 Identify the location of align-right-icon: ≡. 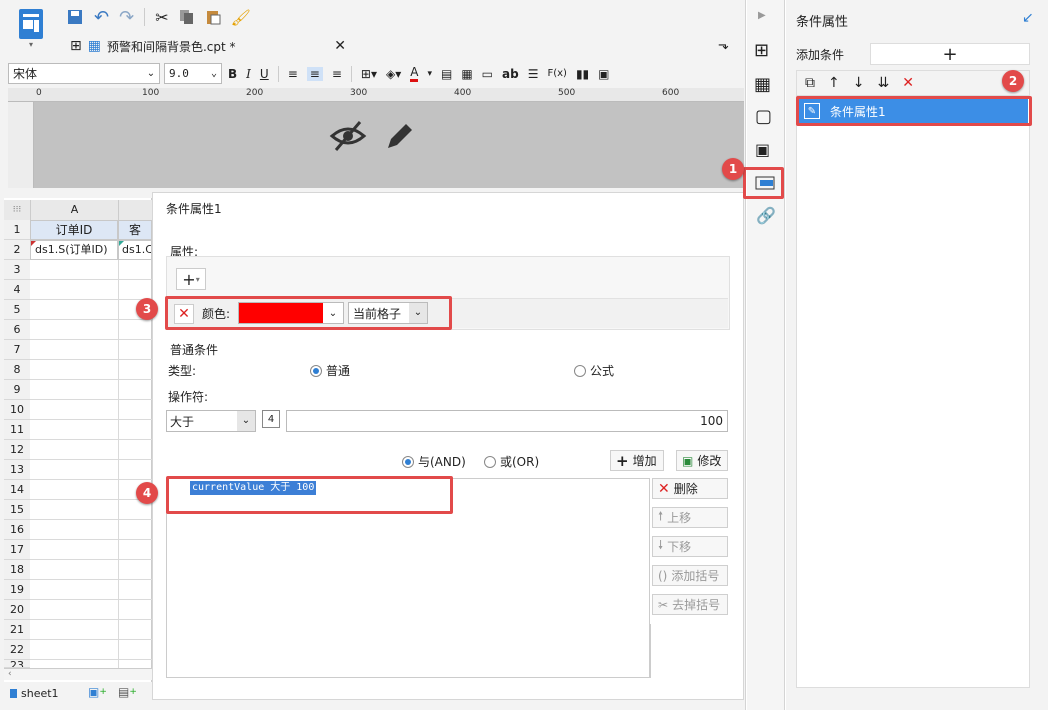
(337, 74).